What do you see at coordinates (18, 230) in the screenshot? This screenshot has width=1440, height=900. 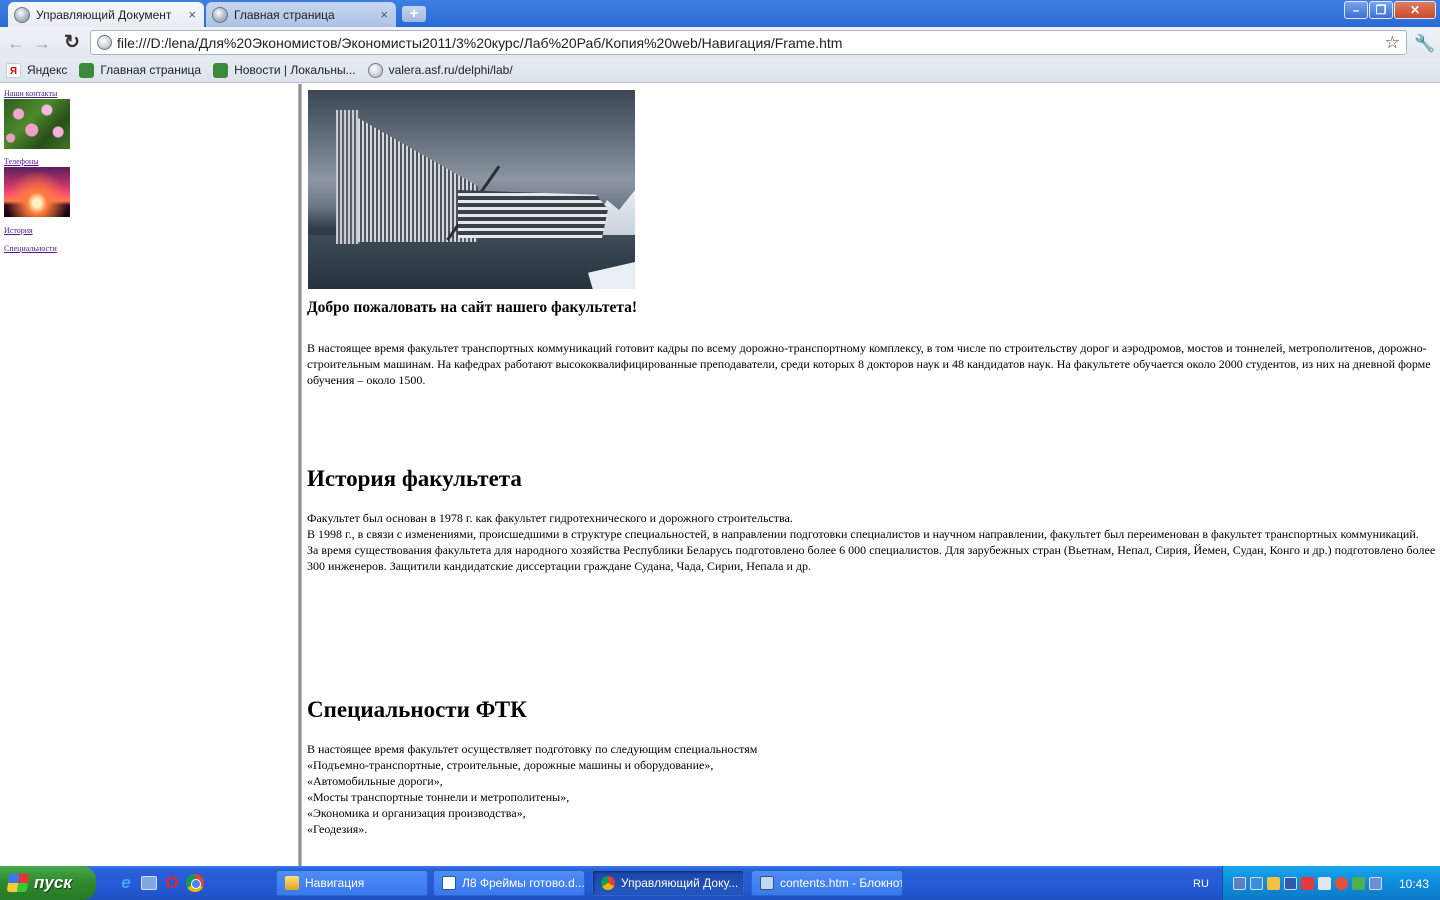 I see `nav-link-history: История` at bounding box center [18, 230].